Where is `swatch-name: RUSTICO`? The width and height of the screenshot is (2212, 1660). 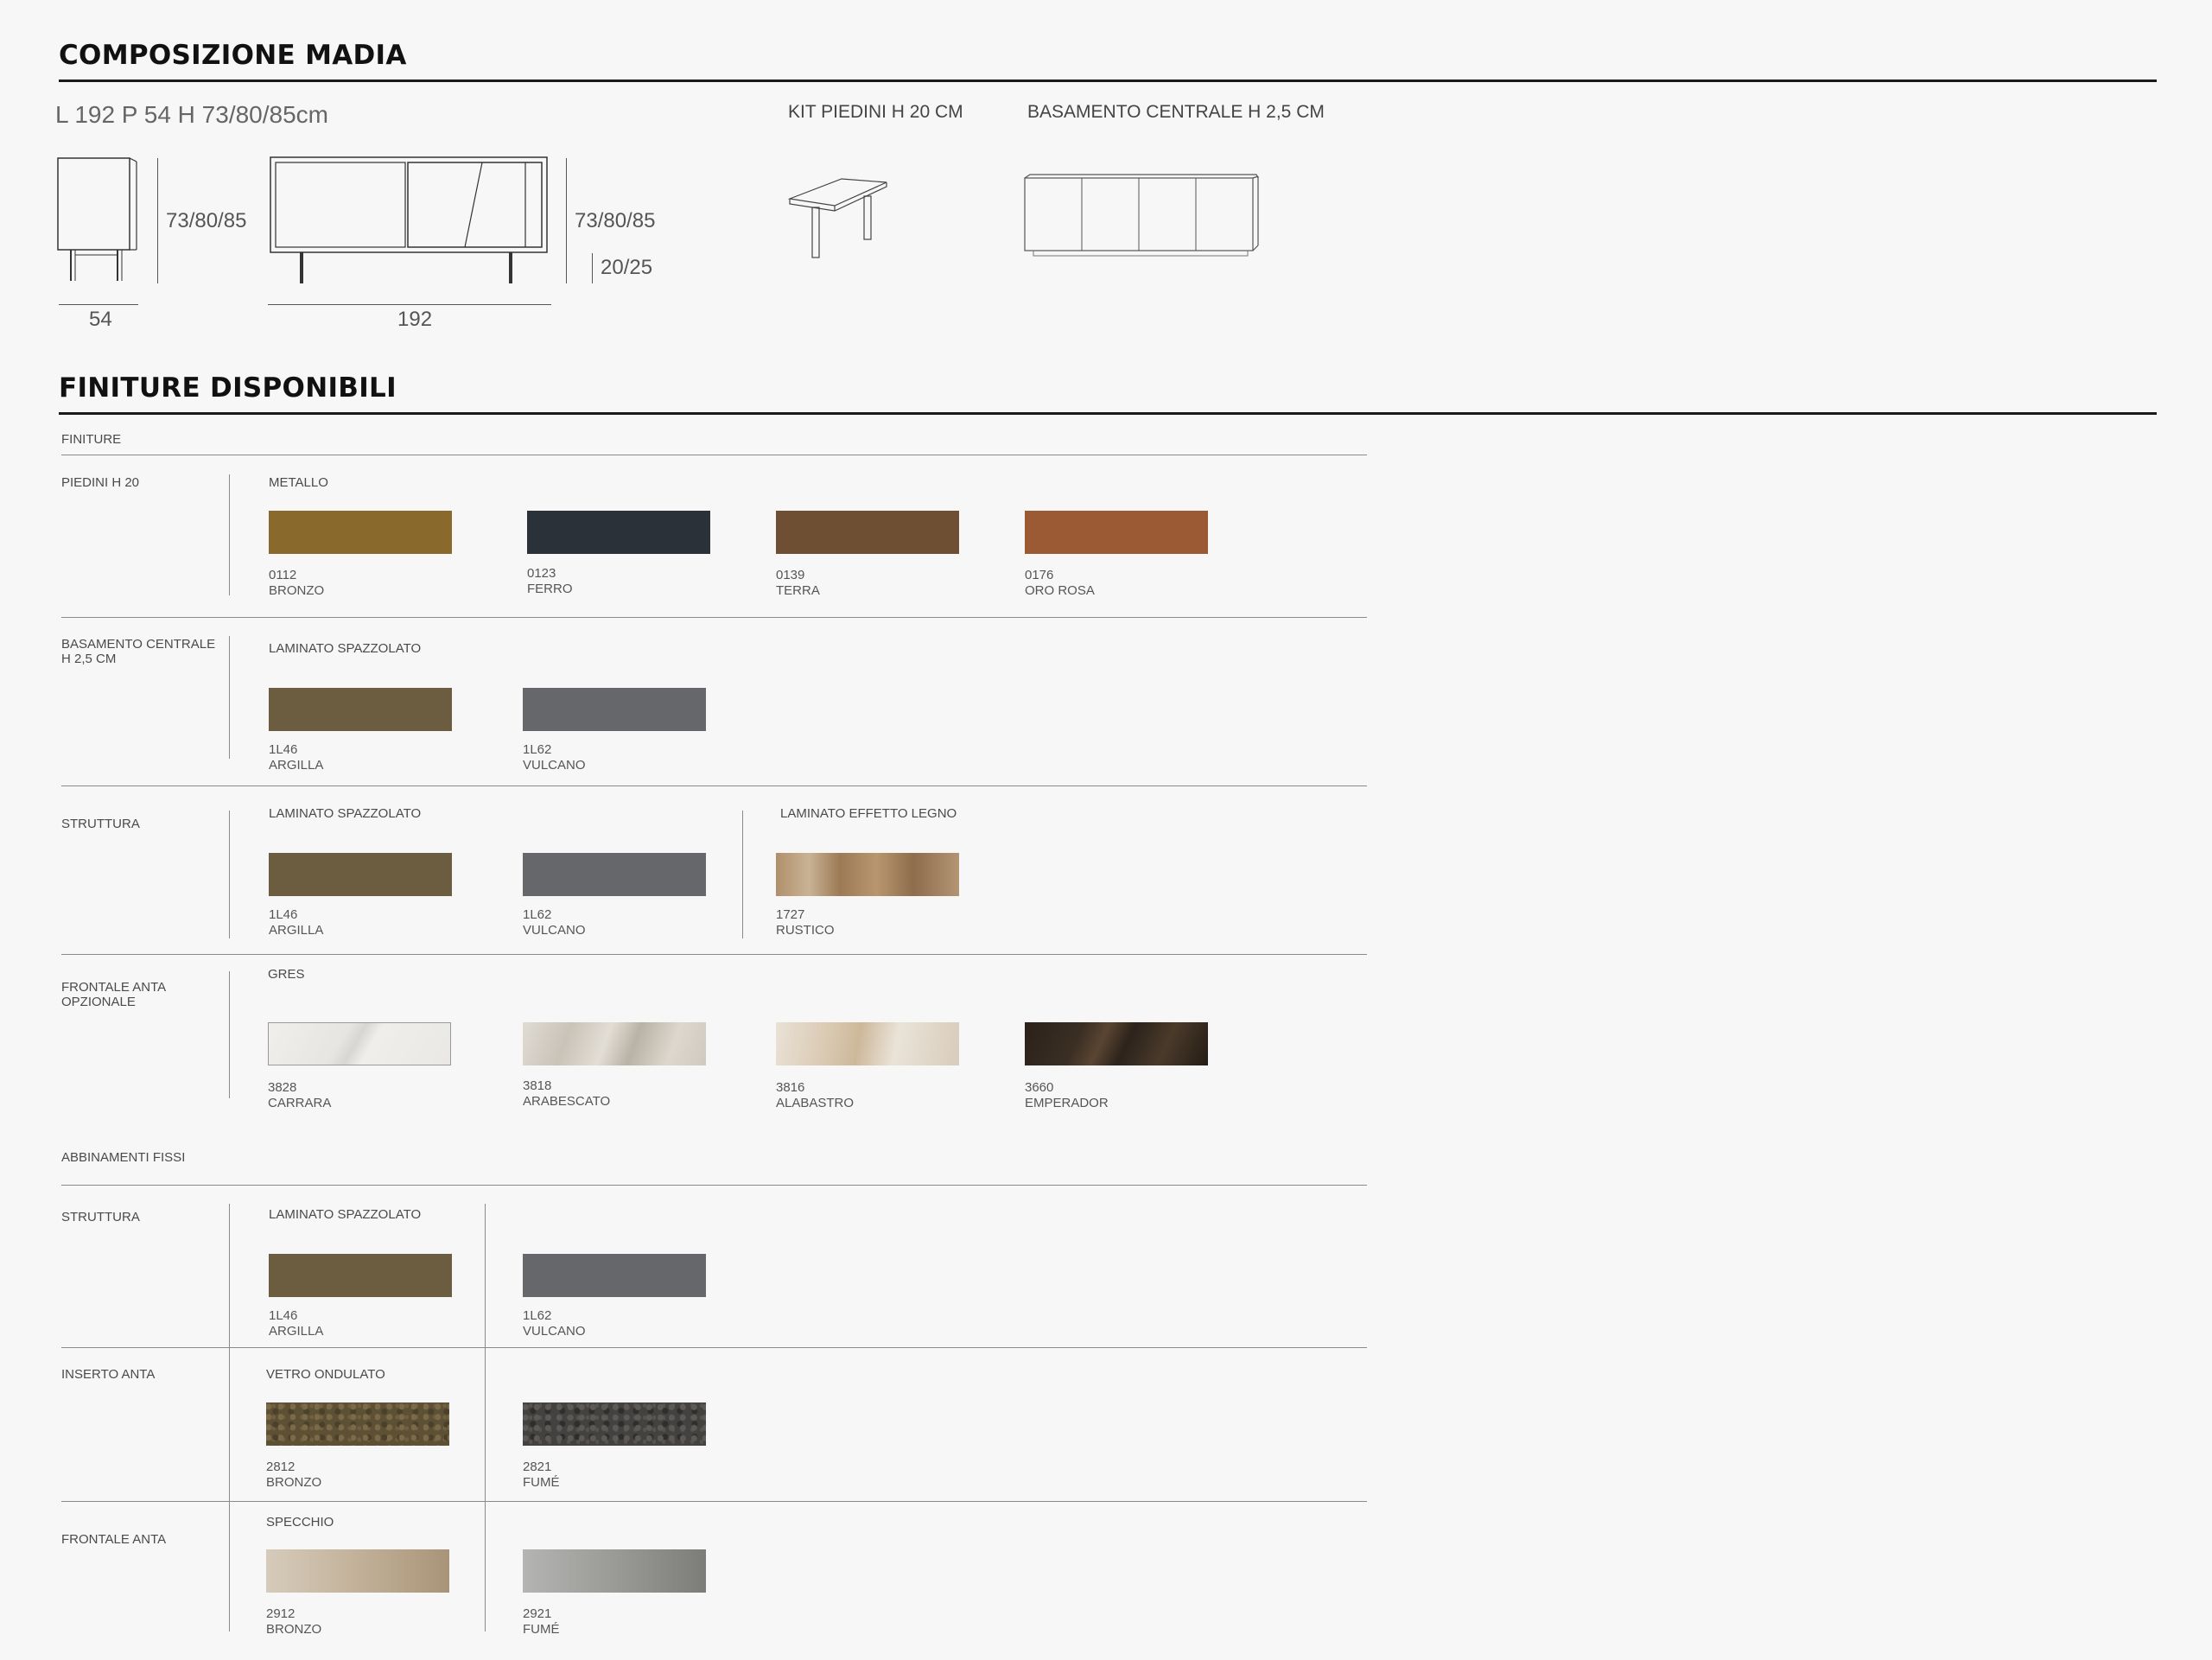 swatch-name: RUSTICO is located at coordinates (805, 931).